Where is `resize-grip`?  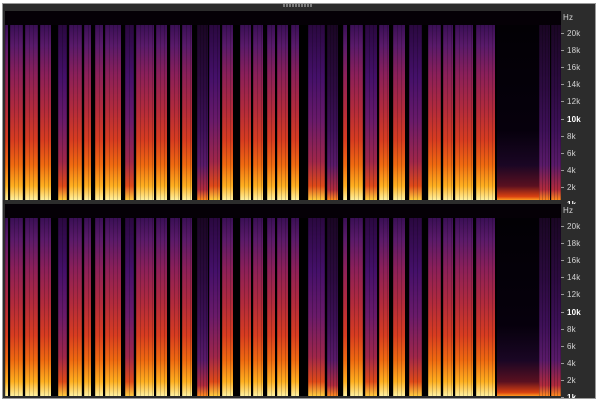
resize-grip is located at coordinates (298, 5).